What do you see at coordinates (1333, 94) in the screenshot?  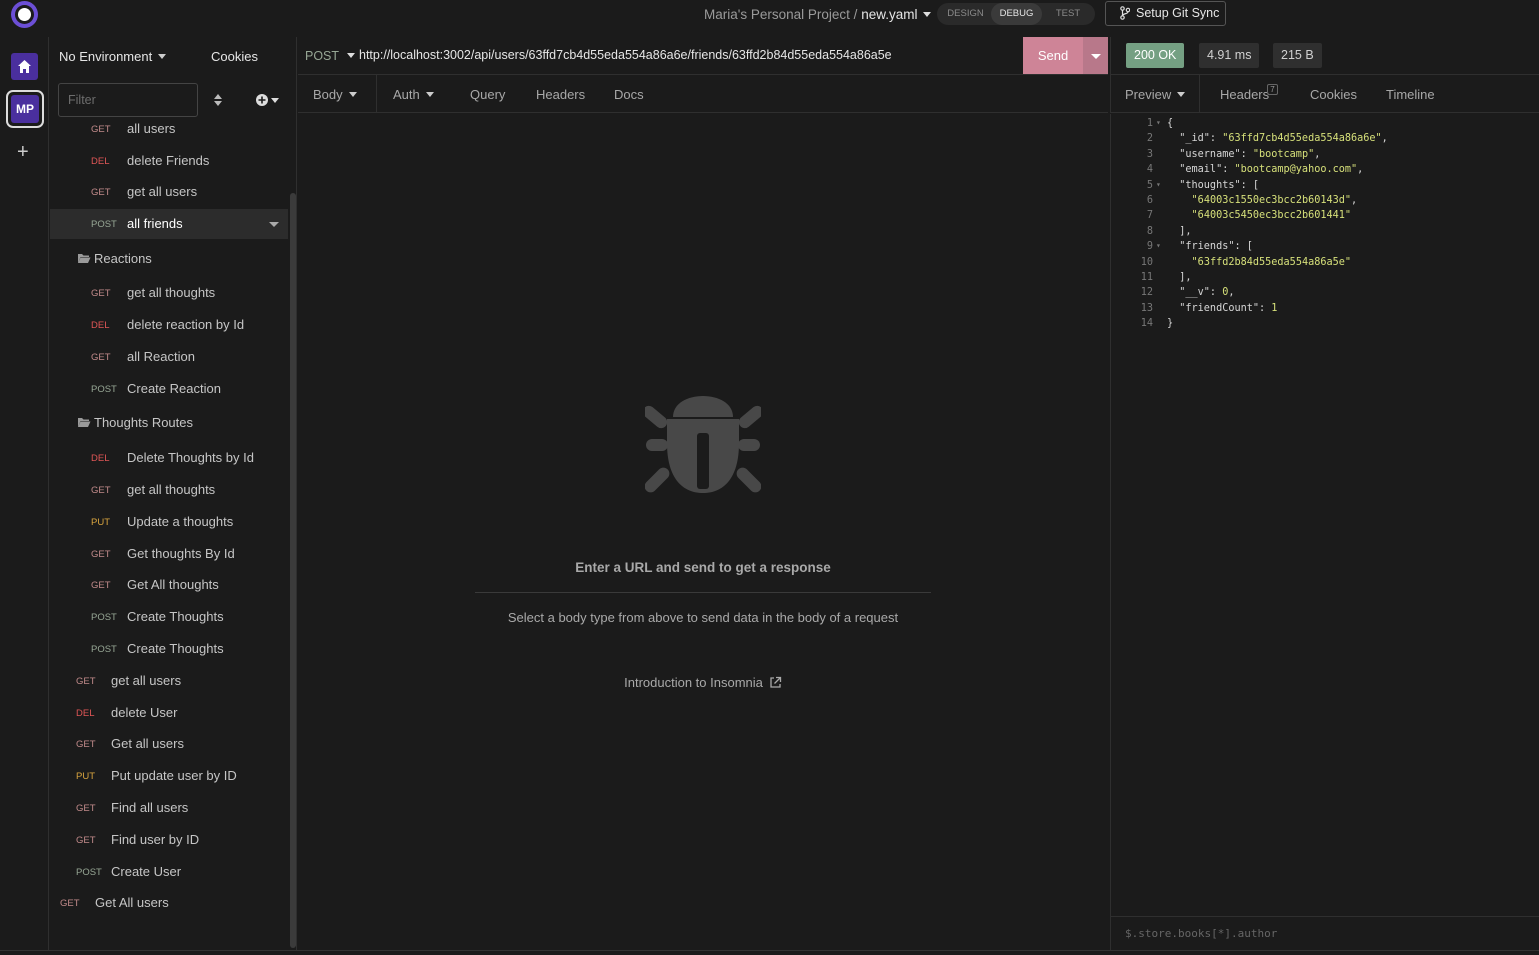 I see `tab-response-cookies: Cookies` at bounding box center [1333, 94].